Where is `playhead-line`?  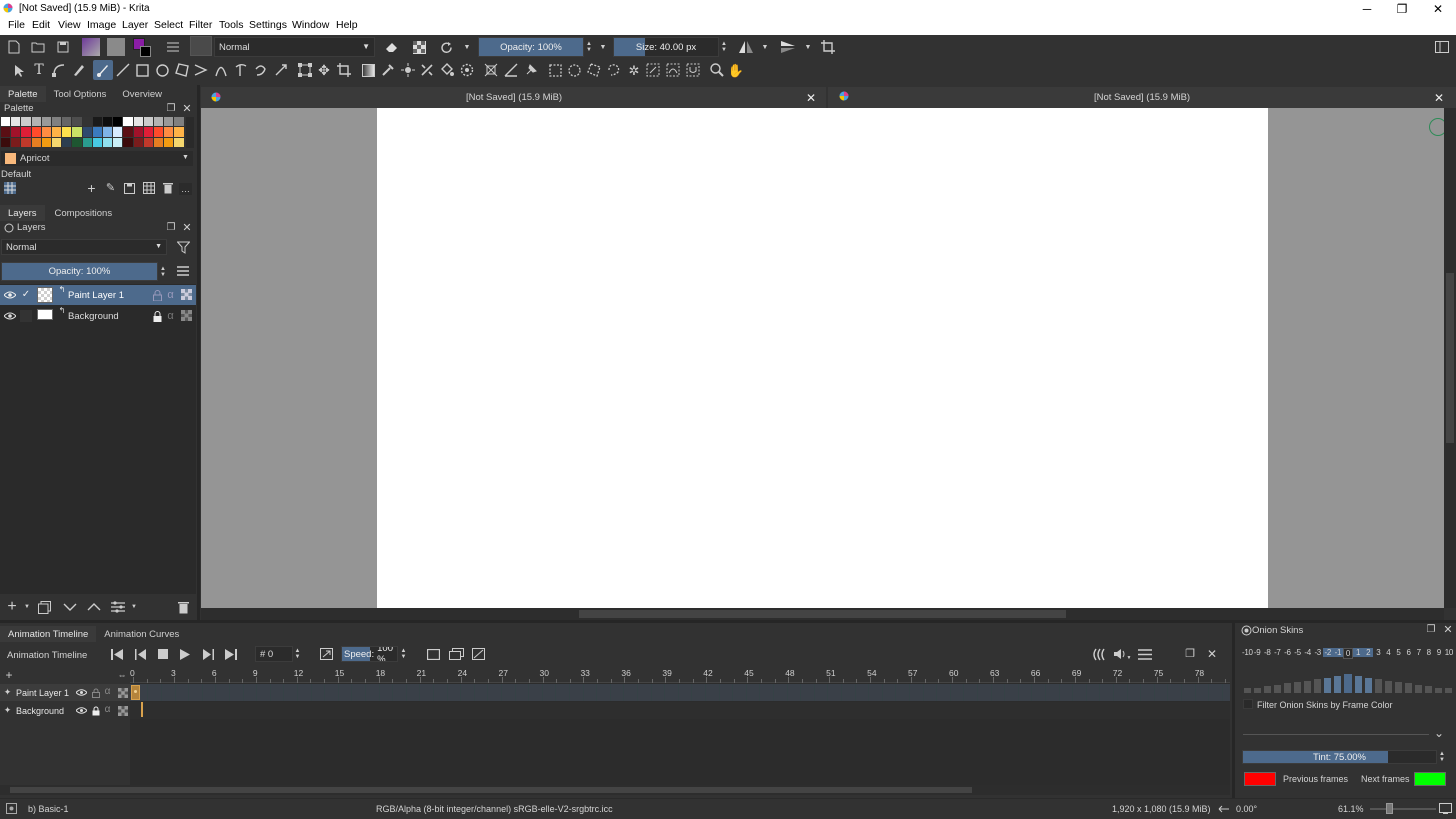
playhead-line is located at coordinates (142, 709).